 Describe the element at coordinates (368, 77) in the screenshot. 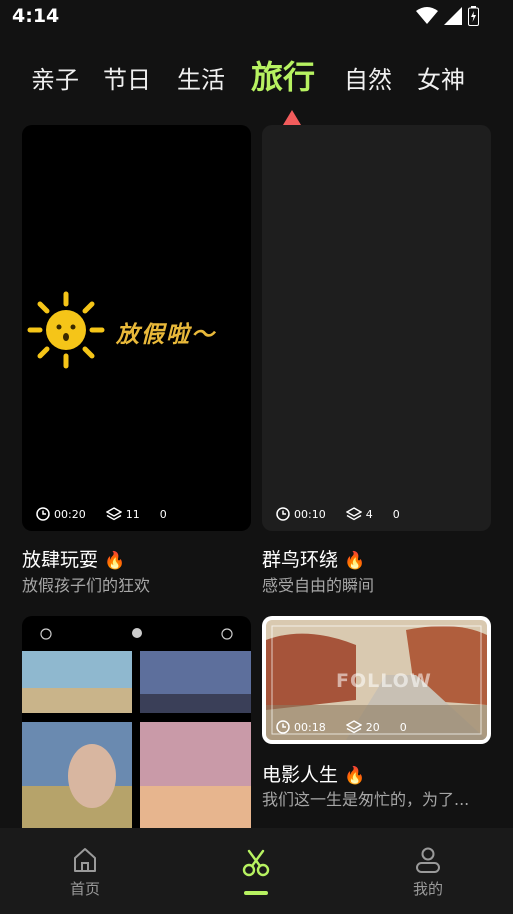

I see `tab-nature: 自然` at that location.